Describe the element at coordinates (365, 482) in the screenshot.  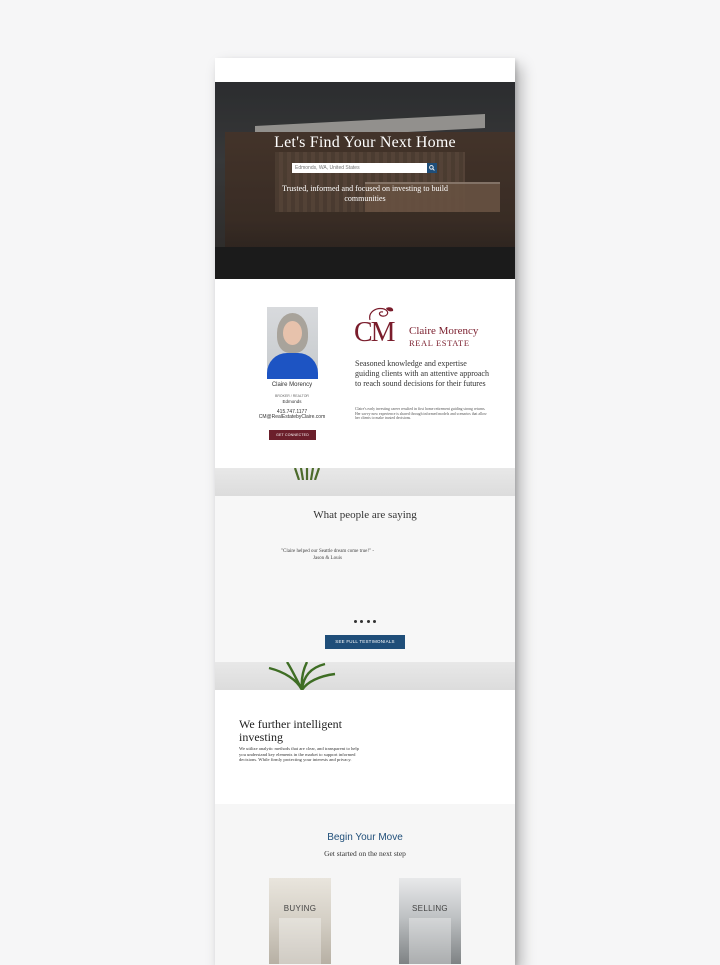
I see `plant-divider-top` at that location.